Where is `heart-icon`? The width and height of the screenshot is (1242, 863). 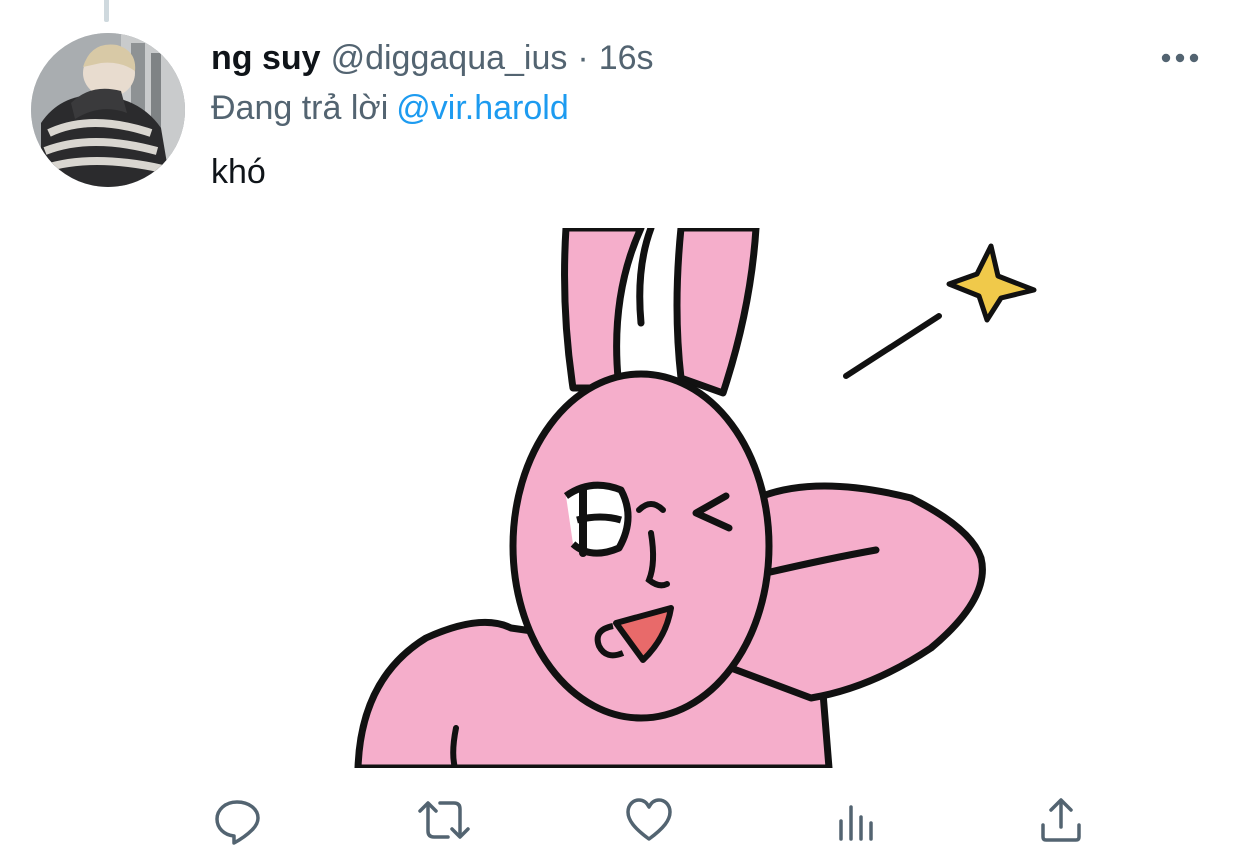
heart-icon is located at coordinates (649, 819).